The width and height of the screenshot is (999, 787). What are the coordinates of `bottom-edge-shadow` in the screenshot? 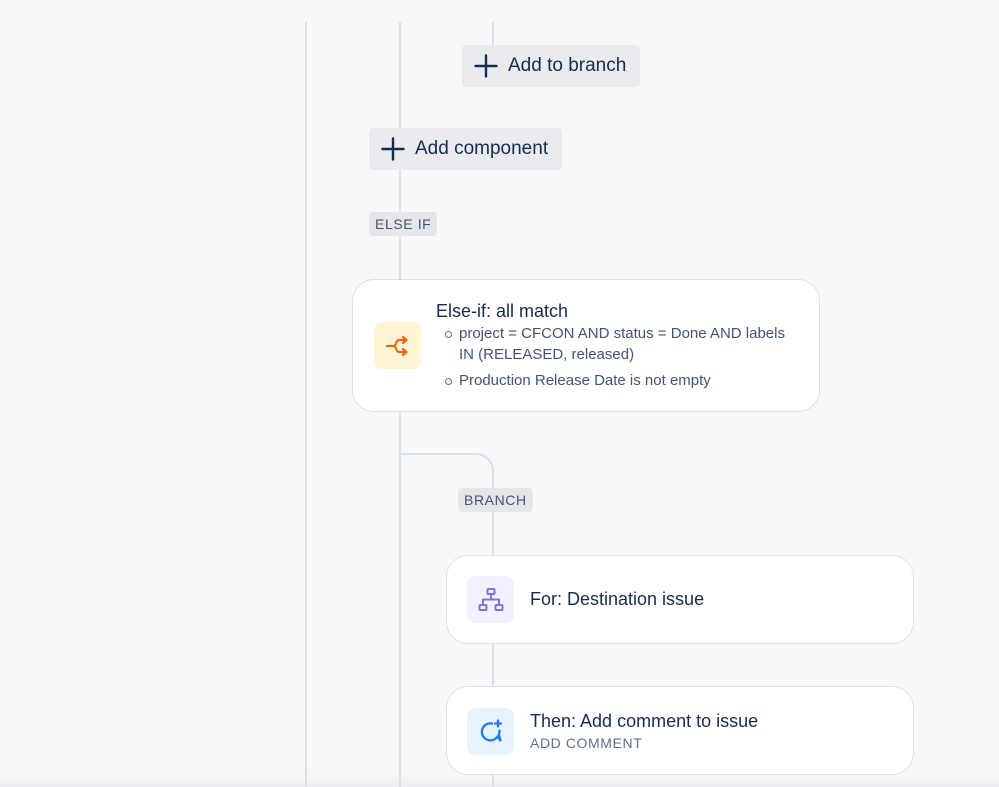 It's located at (499, 781).